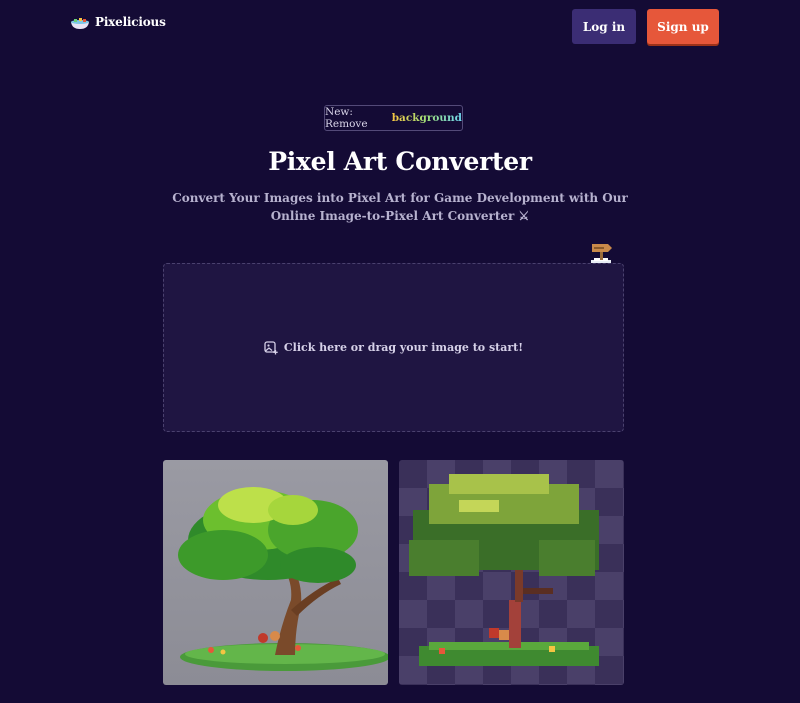 The image size is (800, 703). I want to click on original-image-example, so click(275, 572).